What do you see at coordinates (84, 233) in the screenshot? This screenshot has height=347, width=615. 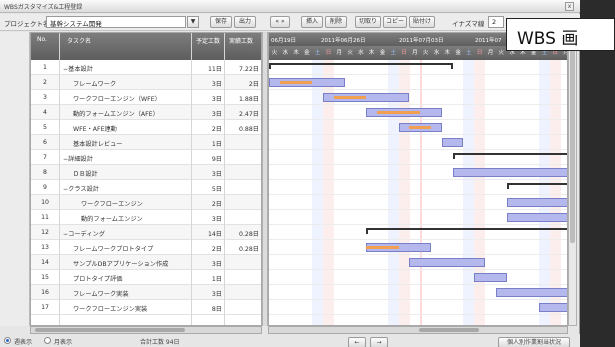 I see `task-name: −コーディング` at bounding box center [84, 233].